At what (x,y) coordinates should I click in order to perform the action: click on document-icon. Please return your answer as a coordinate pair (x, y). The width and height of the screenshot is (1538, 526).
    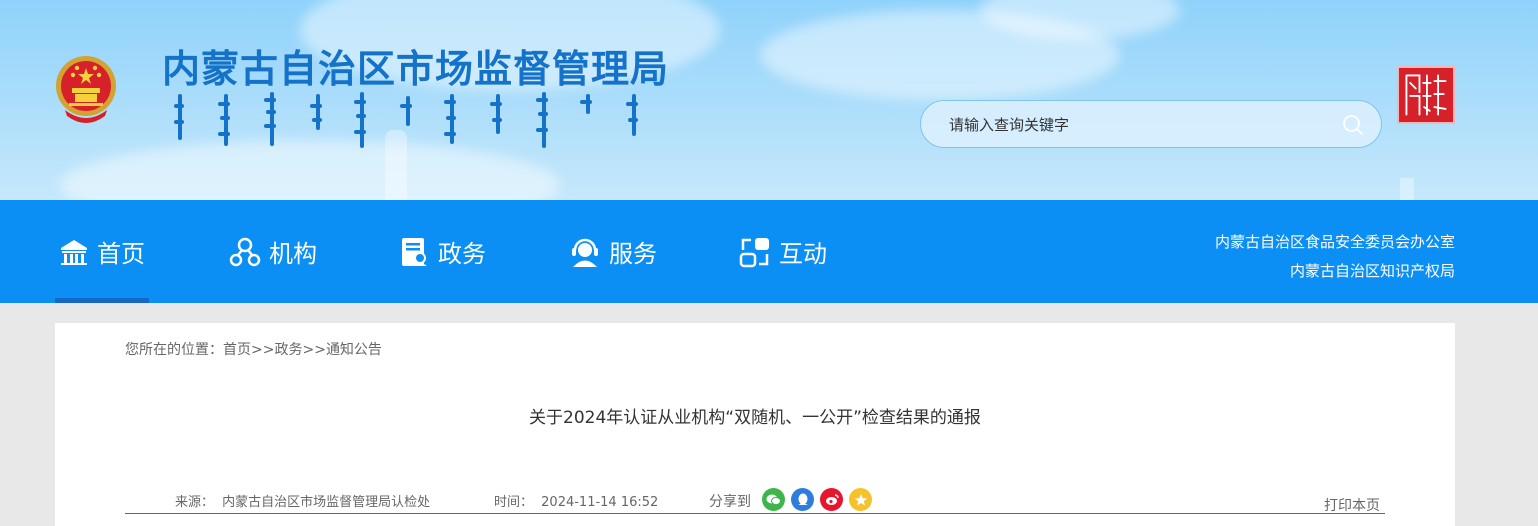
    Looking at the image, I should click on (414, 251).